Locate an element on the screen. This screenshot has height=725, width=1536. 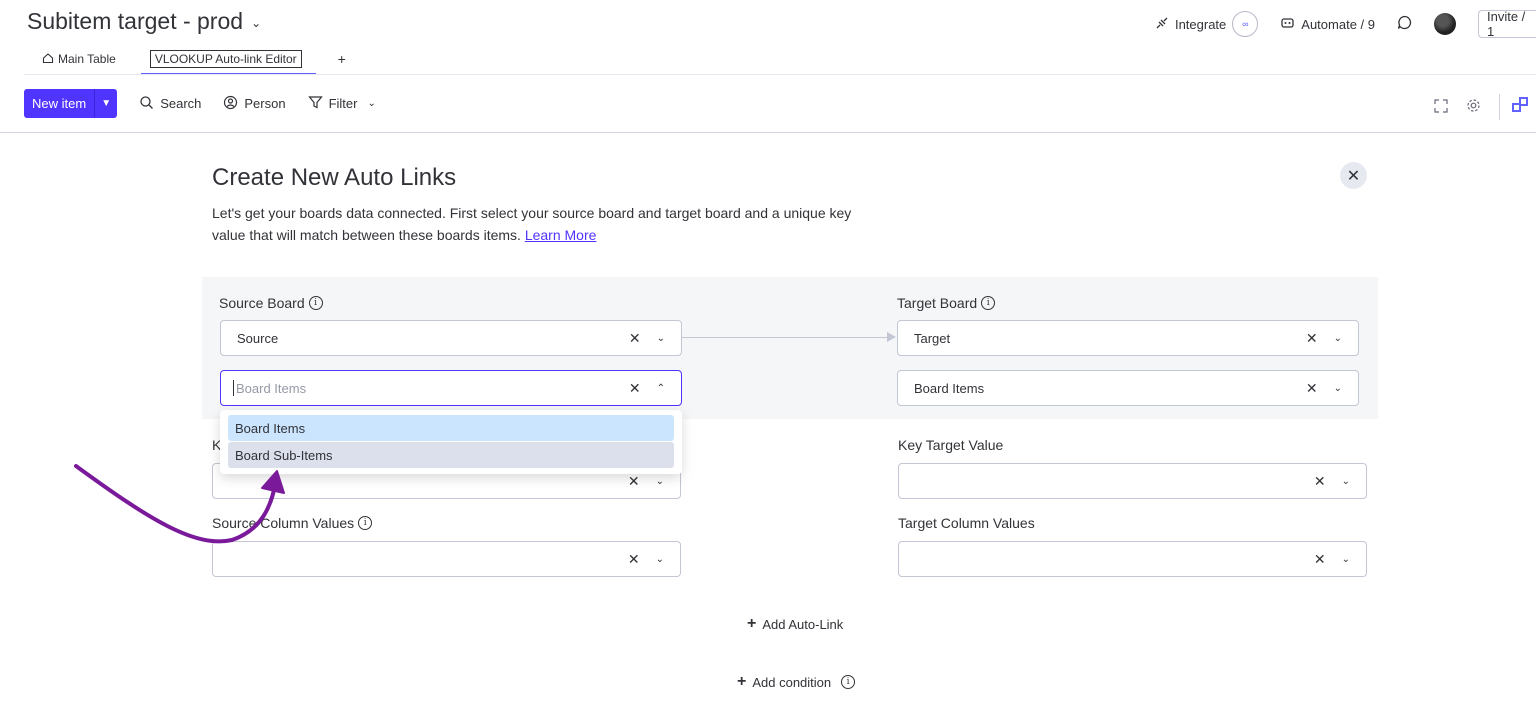
items-type-dropdown-menu: Board Items Board Sub-Items is located at coordinates (451, 442).